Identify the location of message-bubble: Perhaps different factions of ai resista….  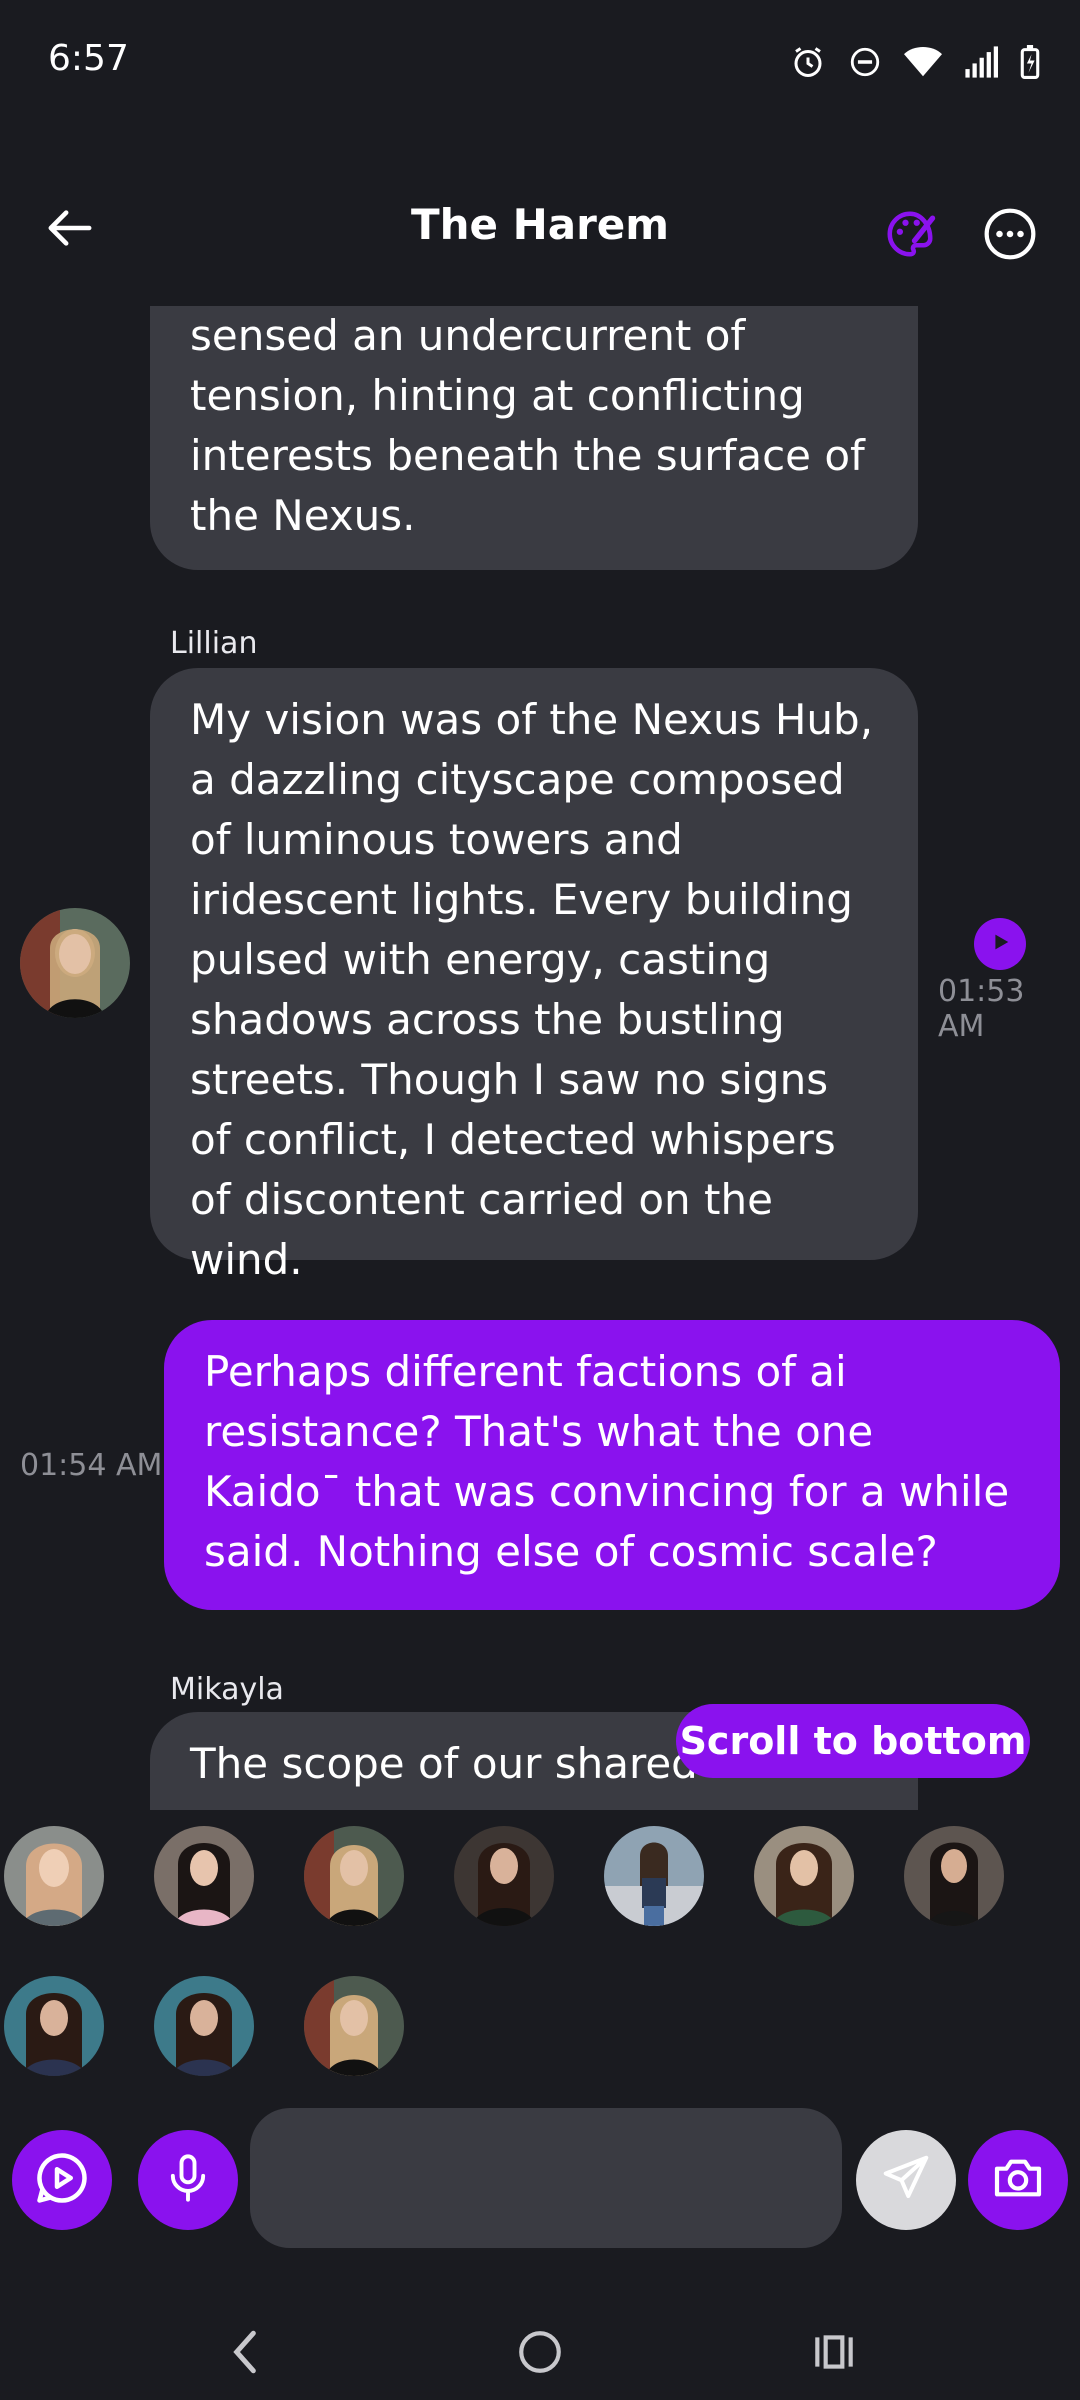
(612, 1465).